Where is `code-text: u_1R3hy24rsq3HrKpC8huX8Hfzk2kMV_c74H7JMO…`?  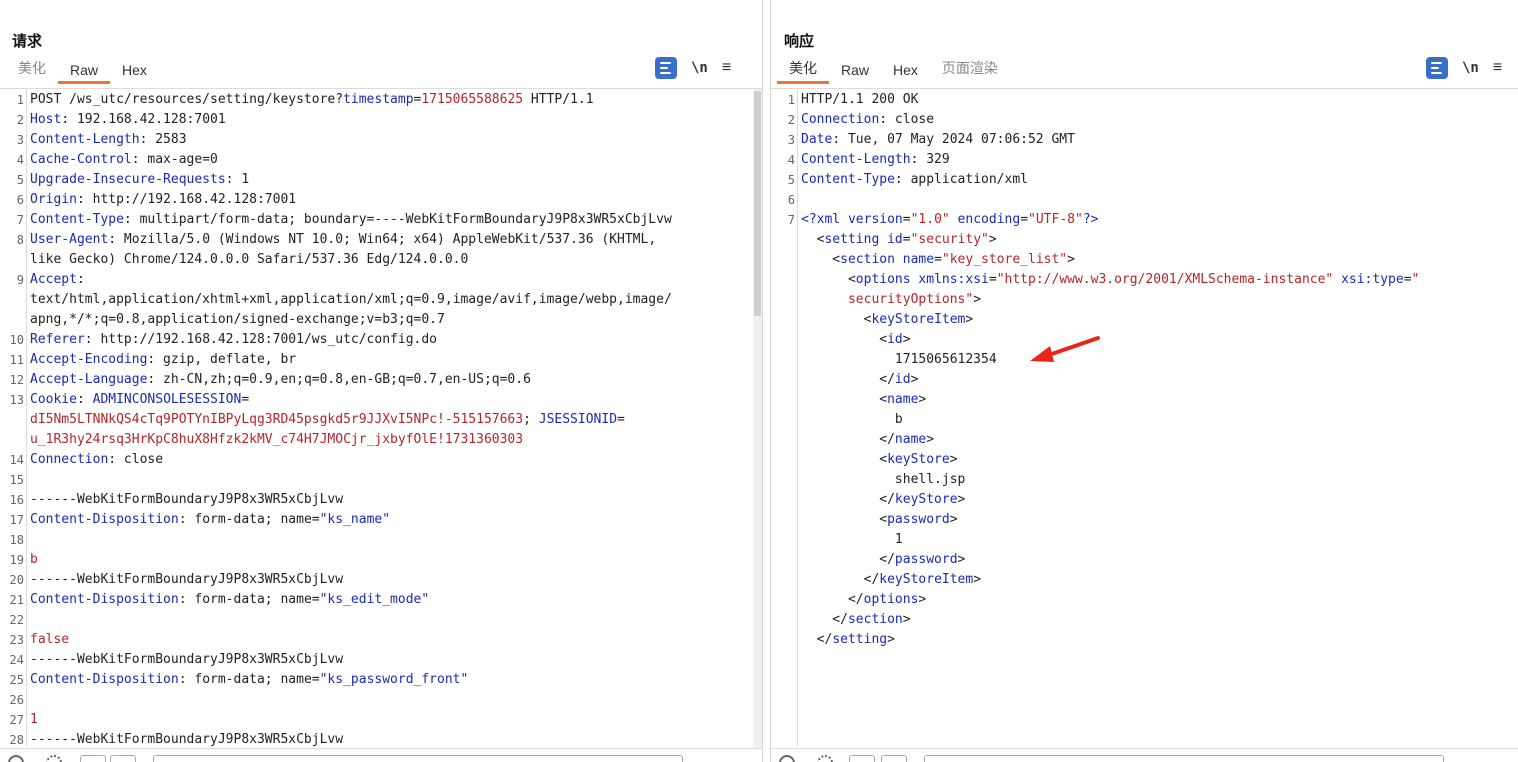 code-text: u_1R3hy24rsq3HrKpC8huX8Hfzk2kMV_c74H7JMO… is located at coordinates (276, 440).